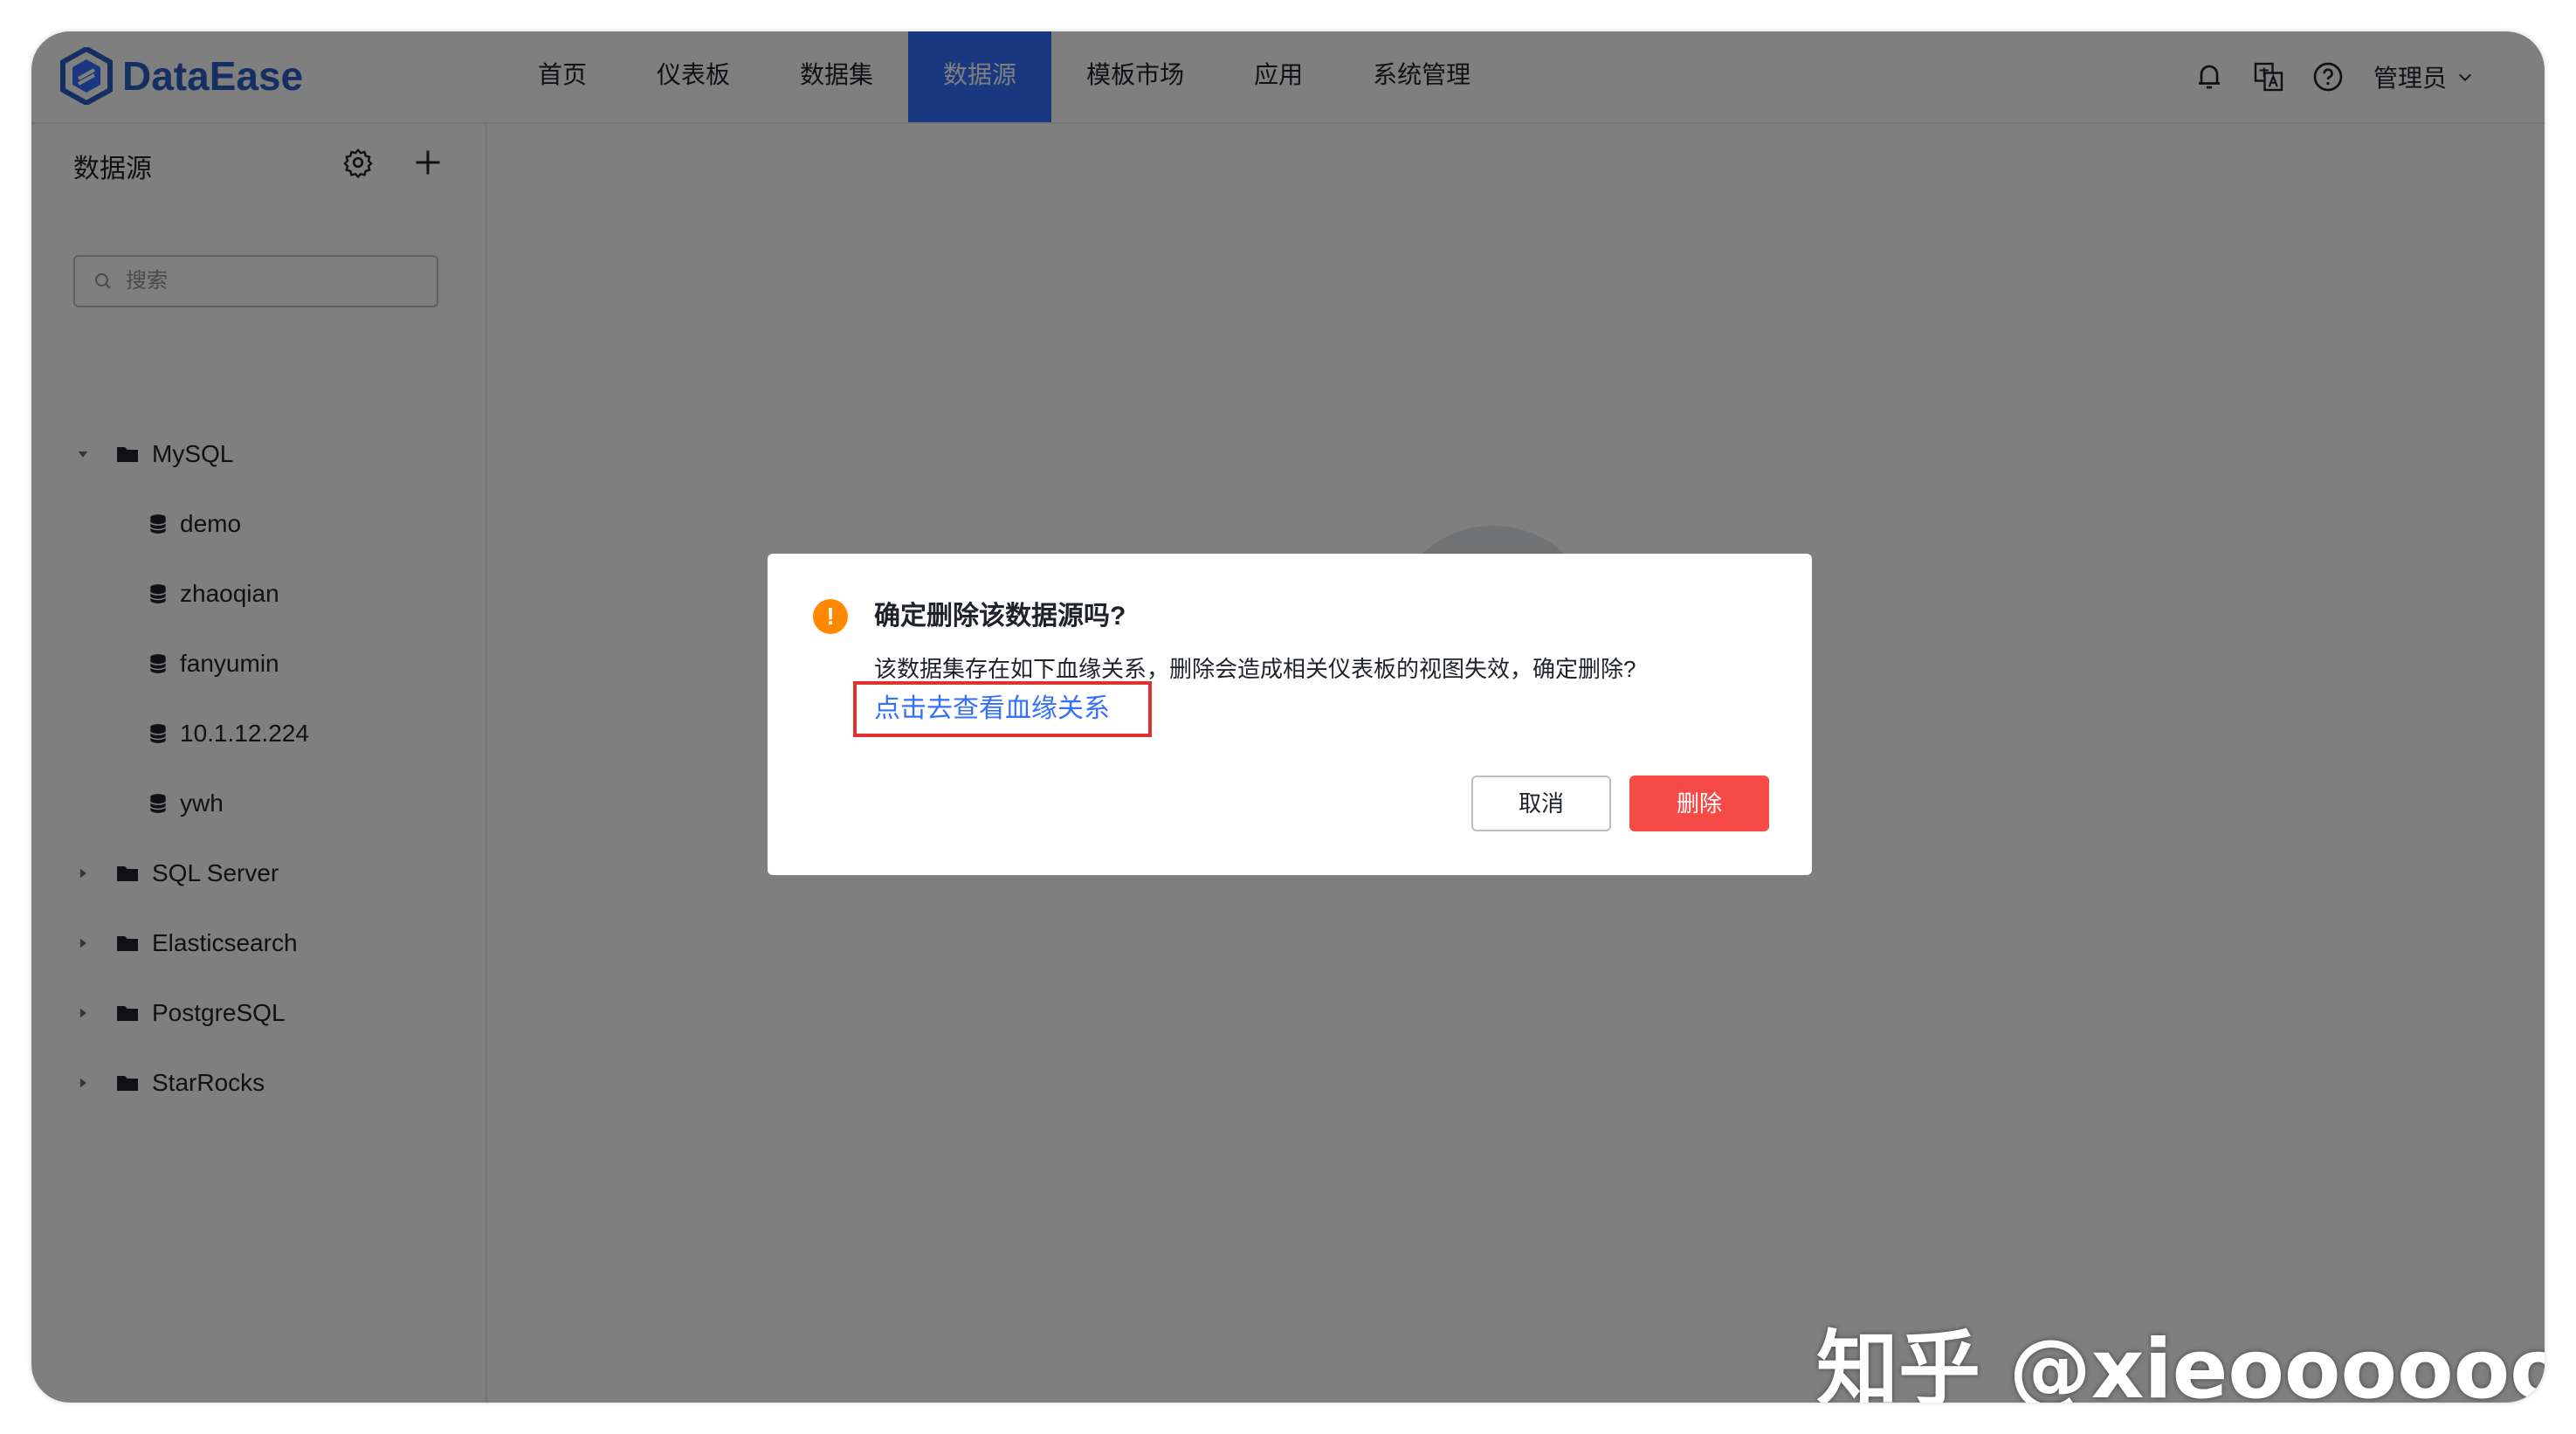 This screenshot has width=2576, height=1434. What do you see at coordinates (1000, 616) in the screenshot?
I see `dialog-title: 确定删除该数据源吗?` at bounding box center [1000, 616].